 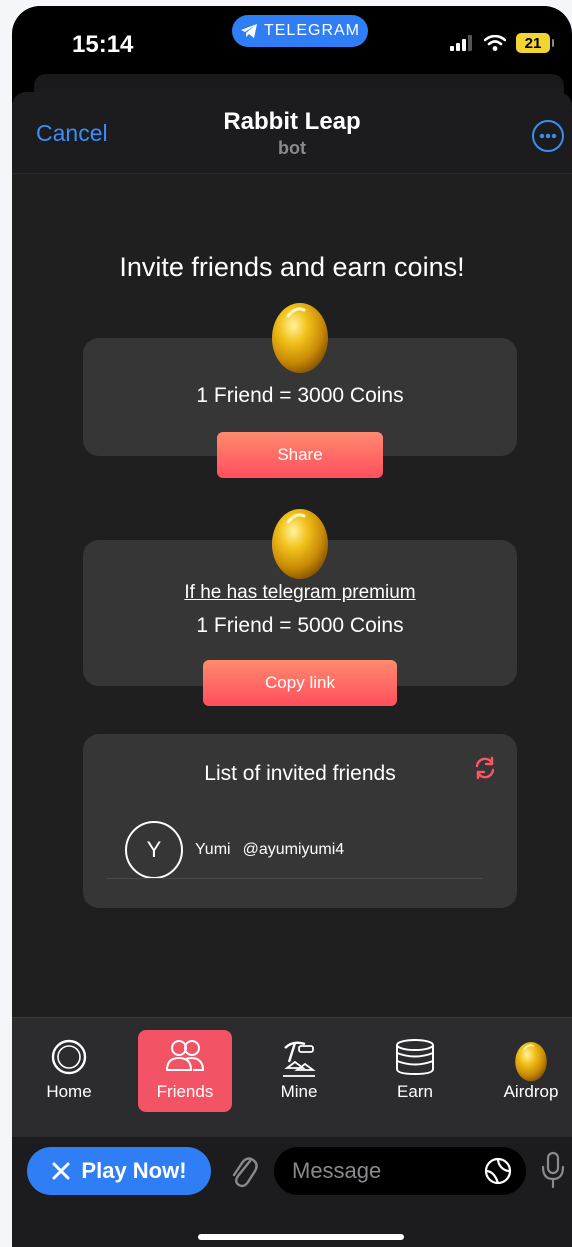 What do you see at coordinates (415, 1057) in the screenshot?
I see `coin-stack-icon` at bounding box center [415, 1057].